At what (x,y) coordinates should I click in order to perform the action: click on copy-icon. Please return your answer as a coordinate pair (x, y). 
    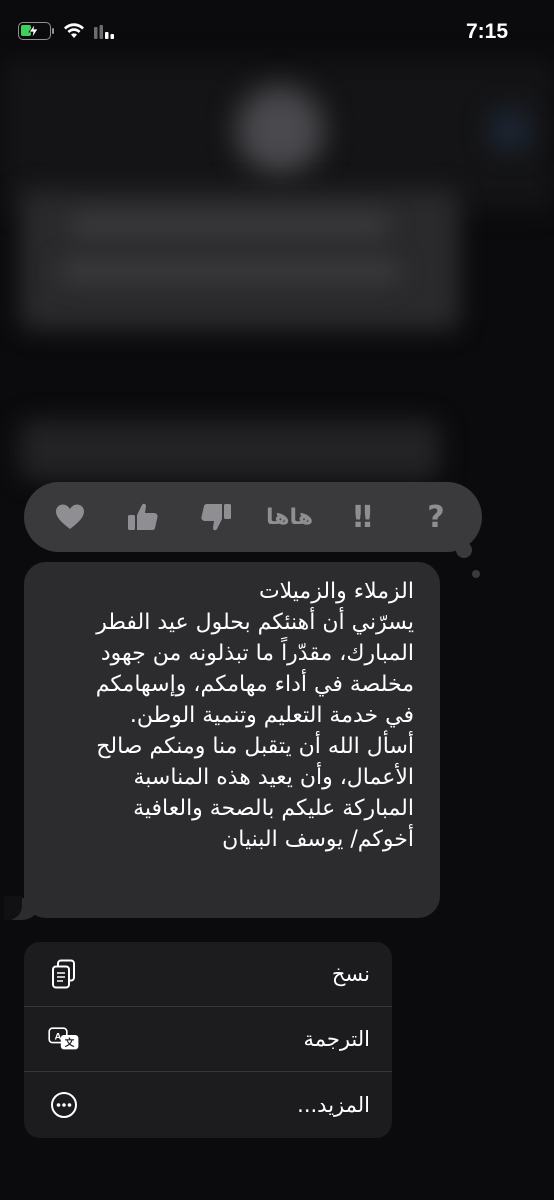
    Looking at the image, I should click on (64, 974).